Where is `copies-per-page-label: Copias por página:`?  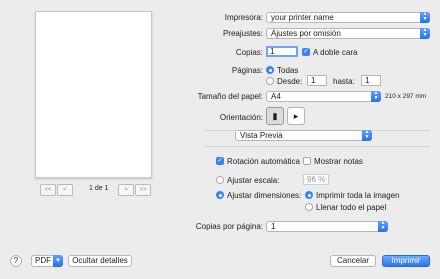 copies-per-page-label: Copias por página: is located at coordinates (229, 226).